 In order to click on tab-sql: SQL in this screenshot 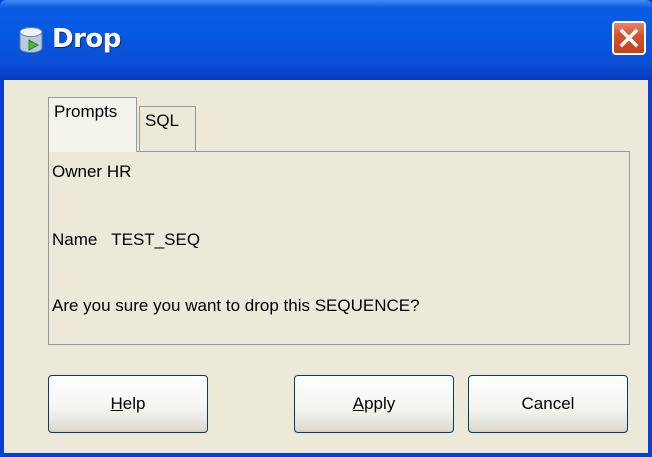, I will do `click(167, 129)`.